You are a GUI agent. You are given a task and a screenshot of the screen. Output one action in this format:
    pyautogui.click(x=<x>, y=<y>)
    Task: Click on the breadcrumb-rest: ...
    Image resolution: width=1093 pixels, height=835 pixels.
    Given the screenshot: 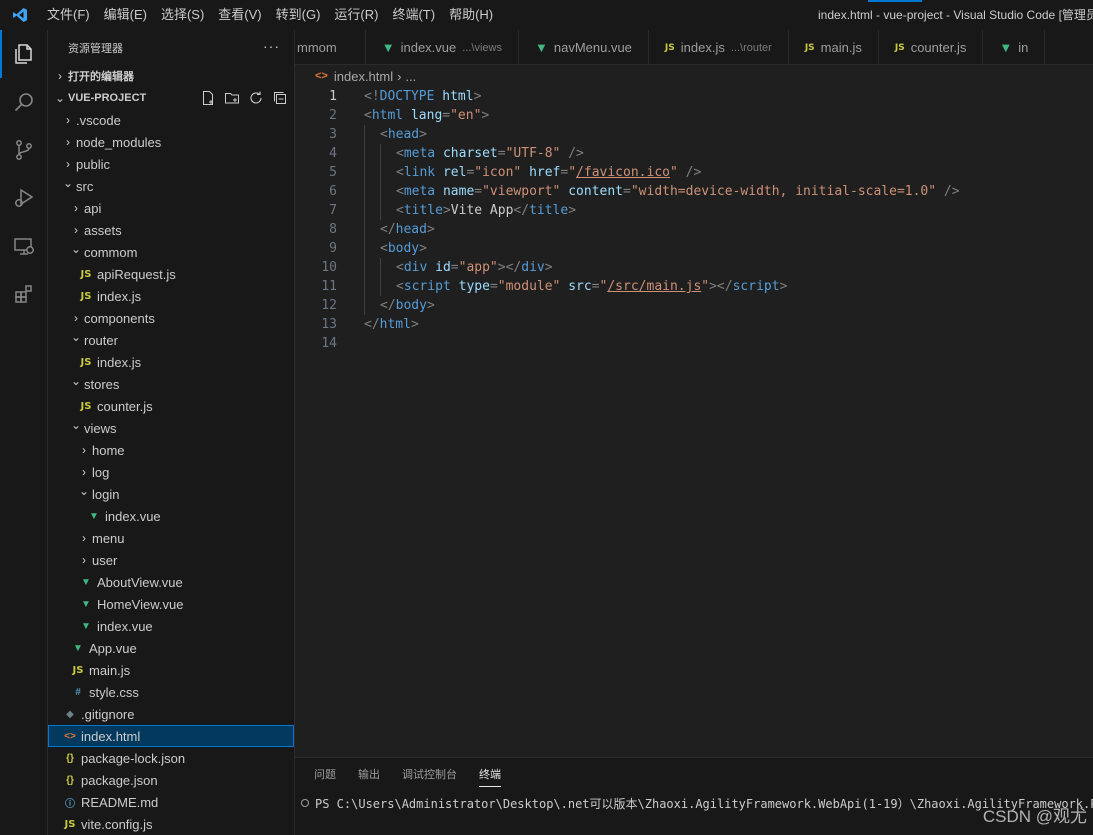 What is the action you would take?
    pyautogui.click(x=410, y=76)
    